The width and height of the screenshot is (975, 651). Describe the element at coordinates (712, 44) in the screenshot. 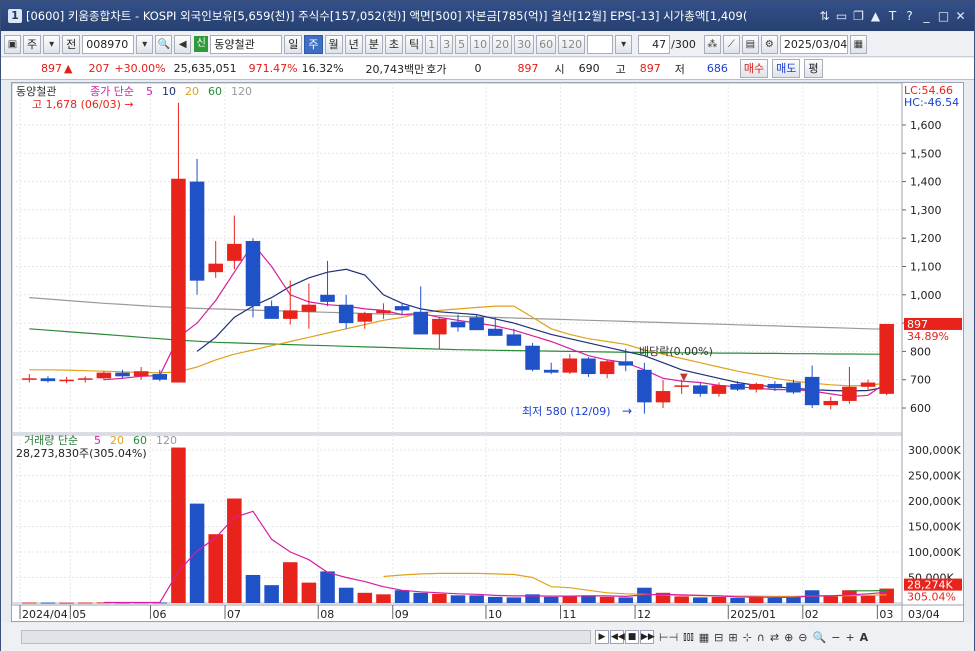

I see `indicator-icon: ⁂` at that location.